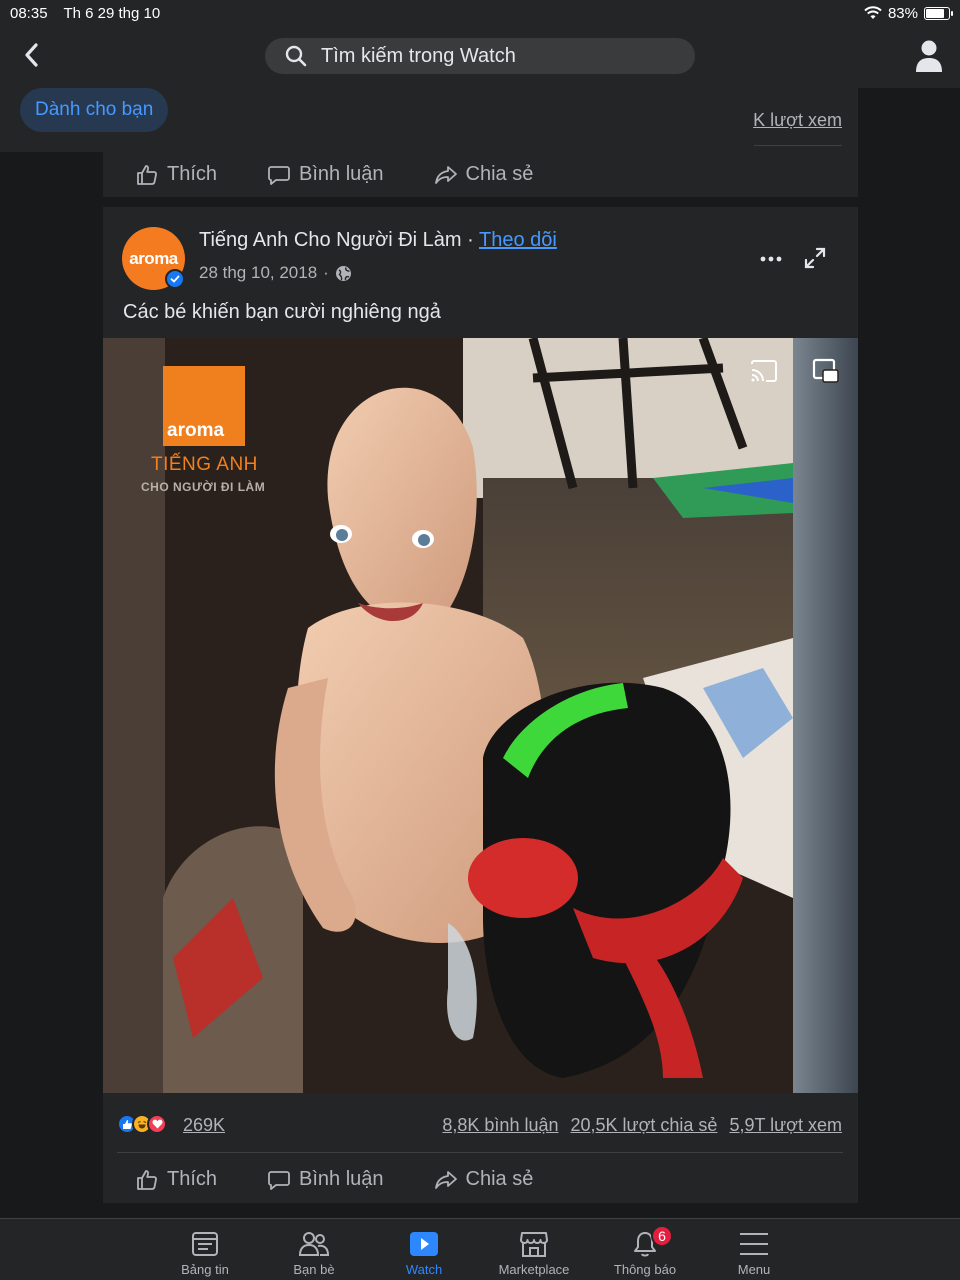 The width and height of the screenshot is (960, 1280). I want to click on post-date: 28 thg 10, 2018, so click(258, 273).